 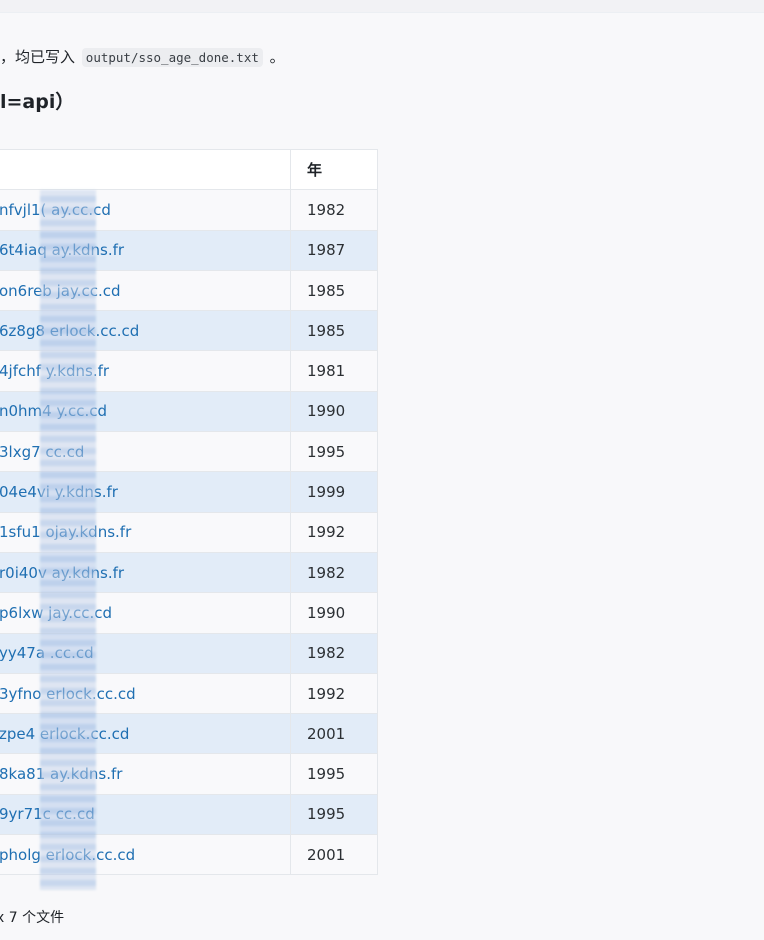 I want to click on status-message: ，均已写入 output/sso_age_done.txt 。, so click(x=142, y=57).